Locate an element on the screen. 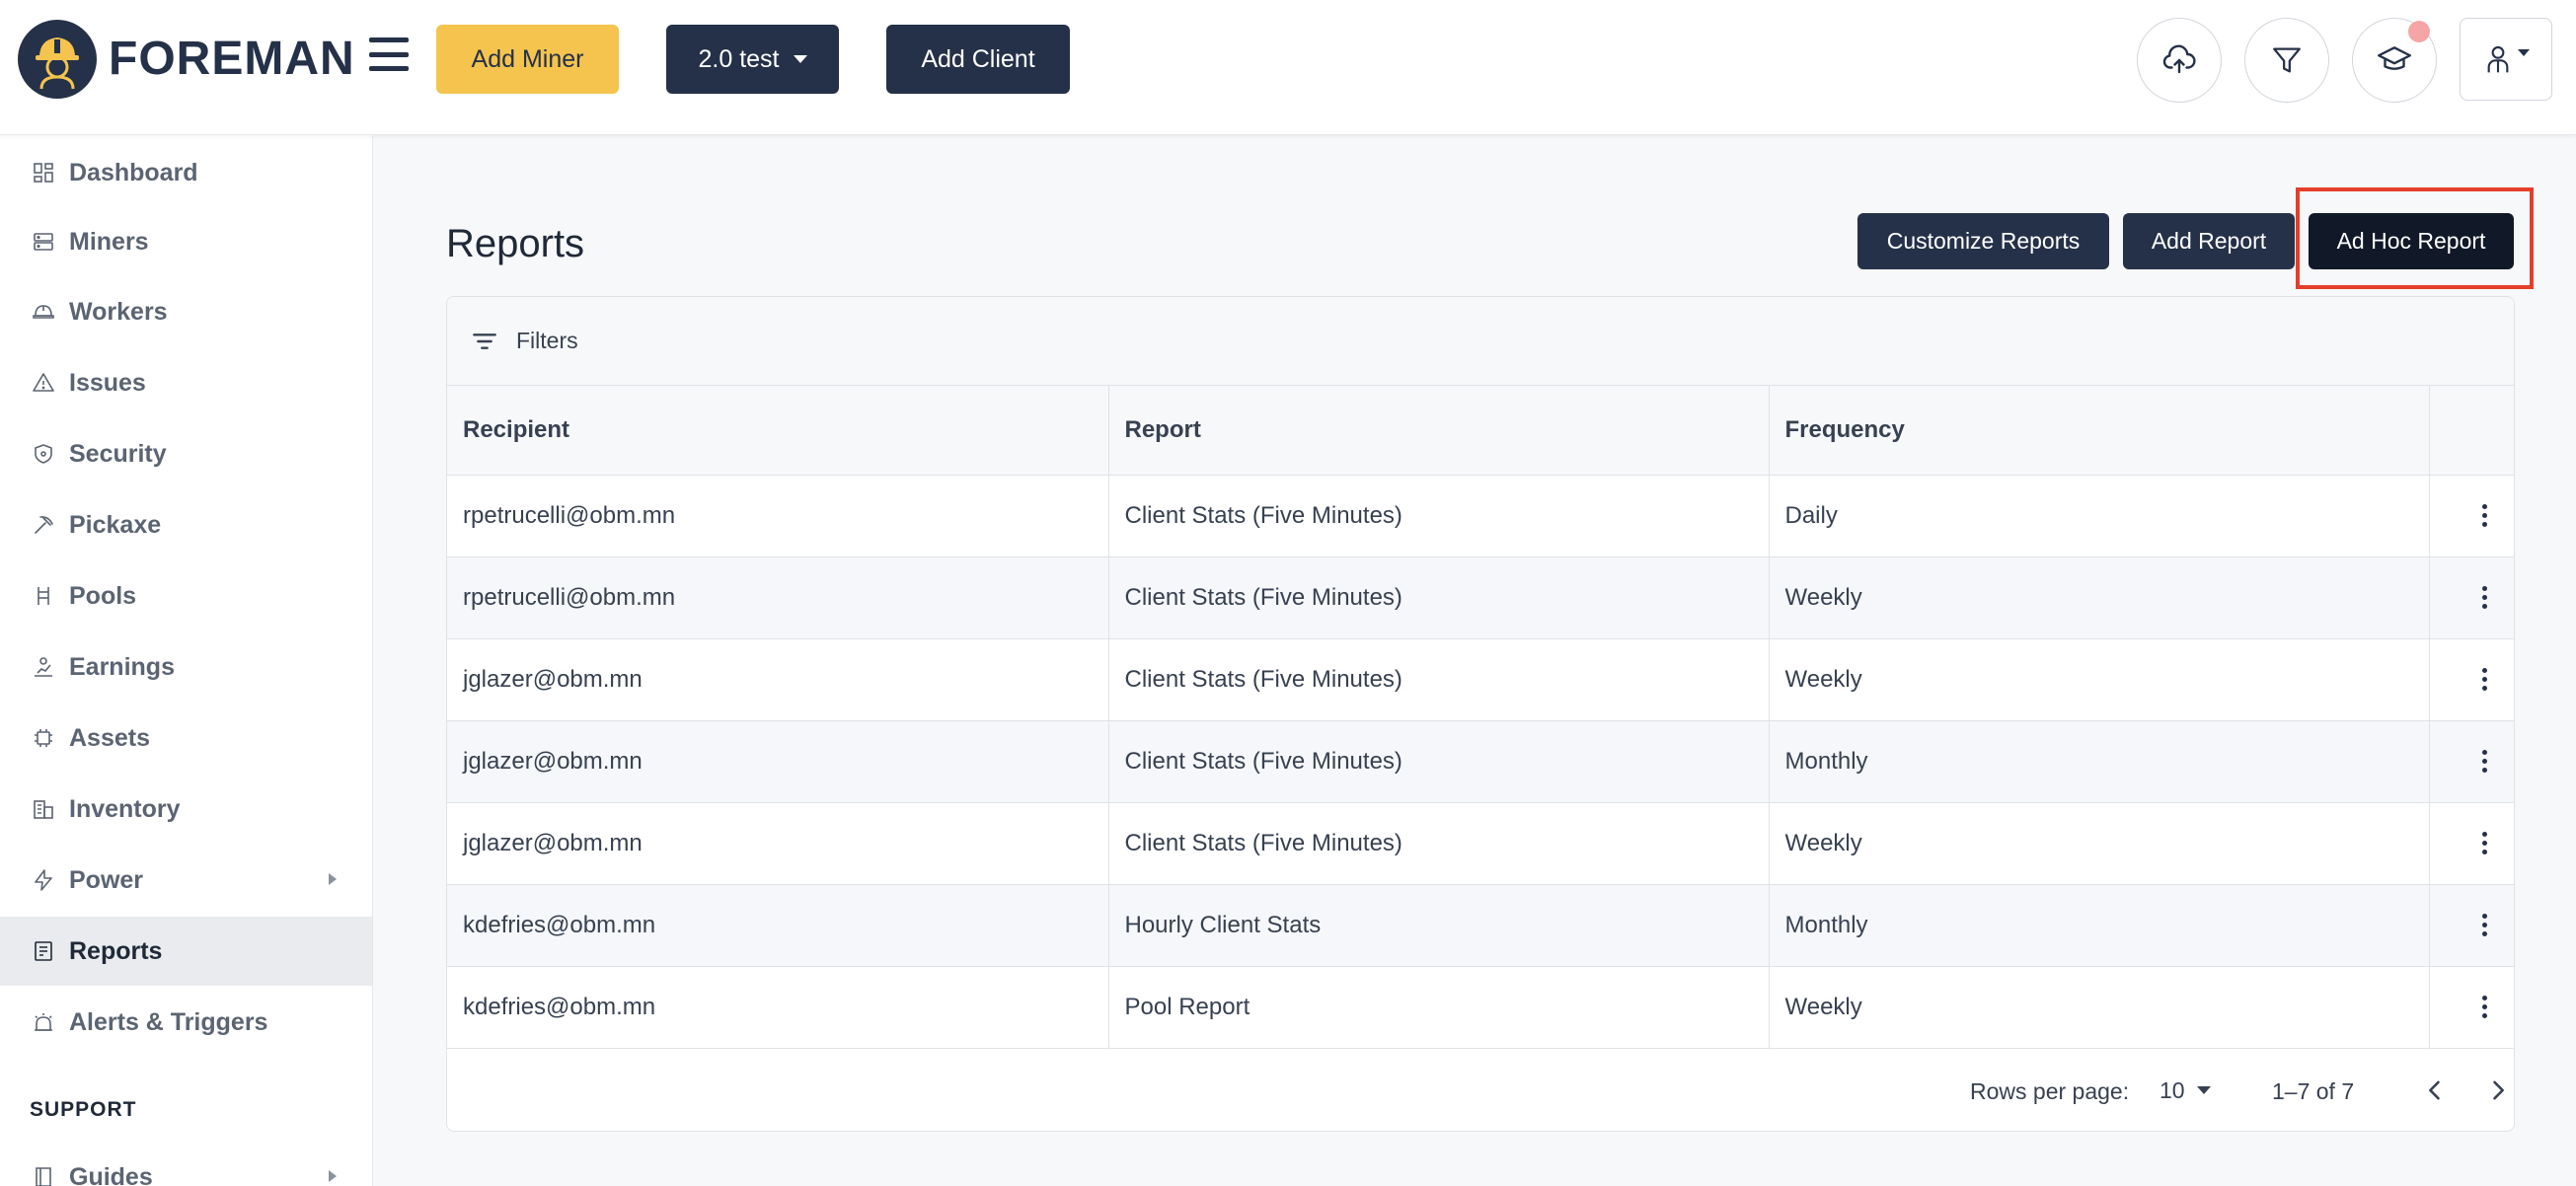 This screenshot has width=2576, height=1186. sidebar-item-security: Security is located at coordinates (186, 453).